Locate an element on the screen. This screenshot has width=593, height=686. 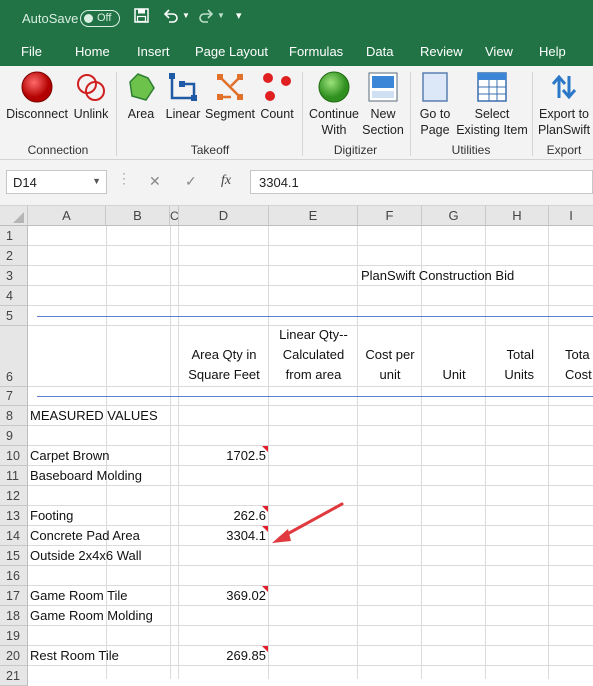
tab-review: Review is located at coordinates (441, 51).